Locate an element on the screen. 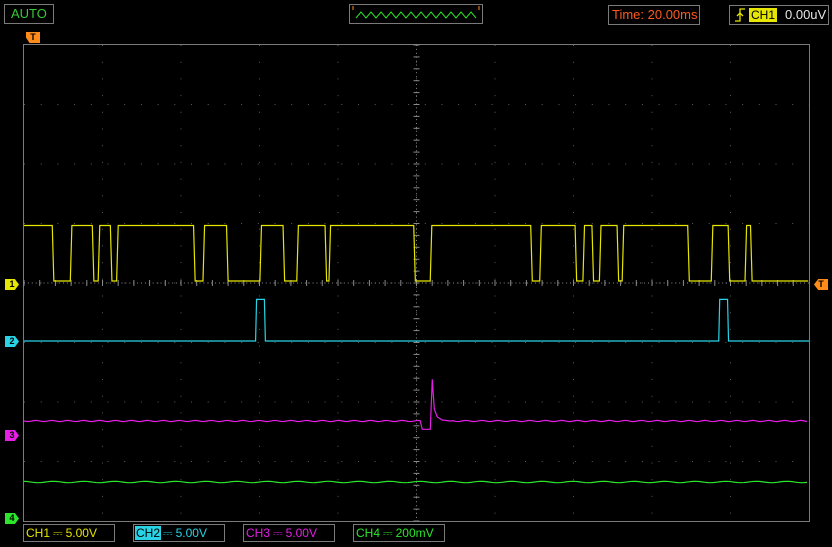  ch3-trace is located at coordinates (415, 404).